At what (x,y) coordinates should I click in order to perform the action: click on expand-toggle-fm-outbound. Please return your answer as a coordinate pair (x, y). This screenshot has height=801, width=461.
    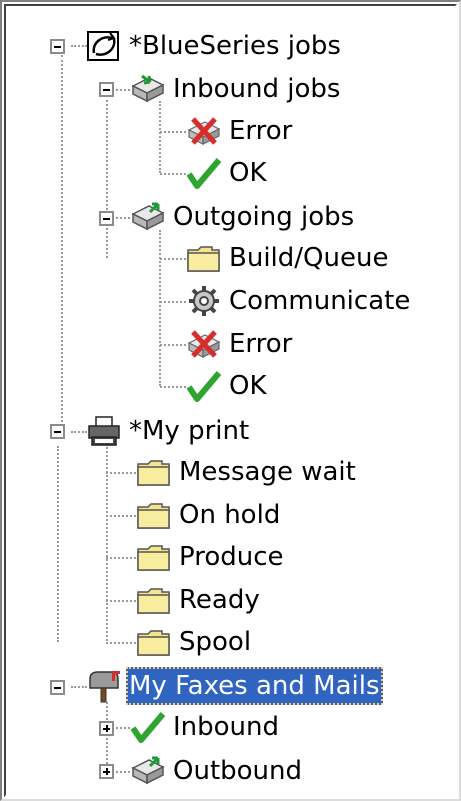
    Looking at the image, I should click on (106, 771).